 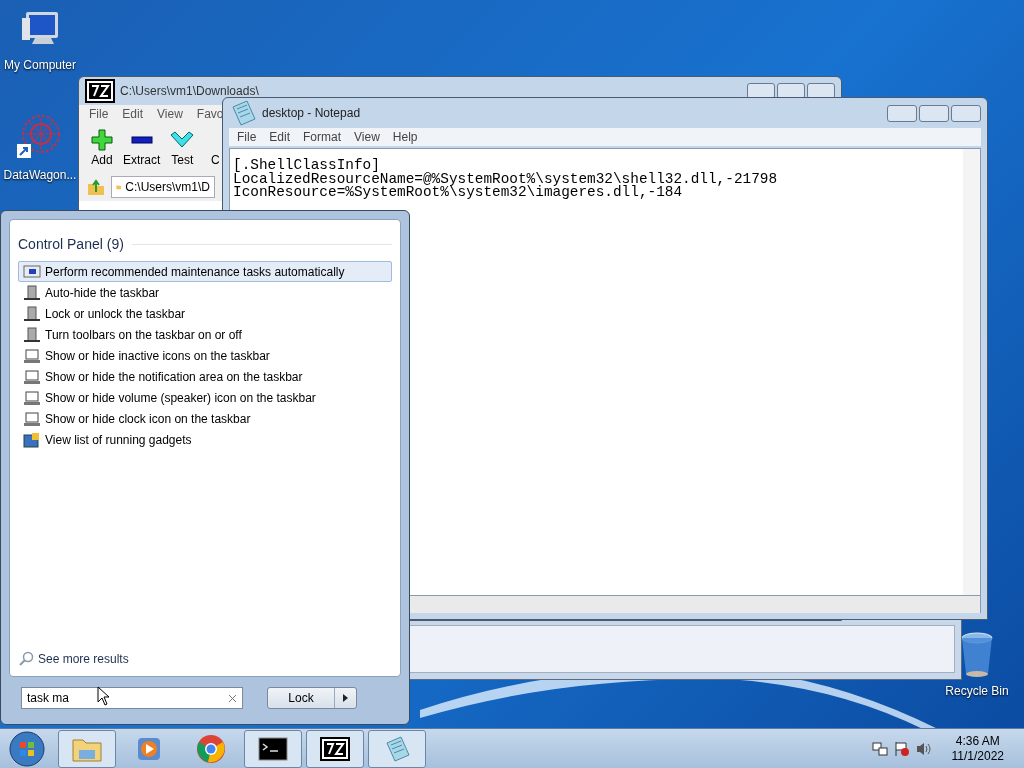 What do you see at coordinates (27, 748) in the screenshot?
I see `start-orb-icon` at bounding box center [27, 748].